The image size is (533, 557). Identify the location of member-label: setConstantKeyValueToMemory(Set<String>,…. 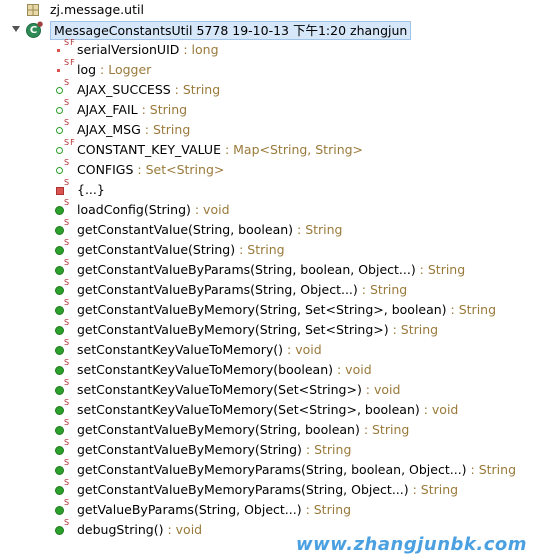
(267, 410).